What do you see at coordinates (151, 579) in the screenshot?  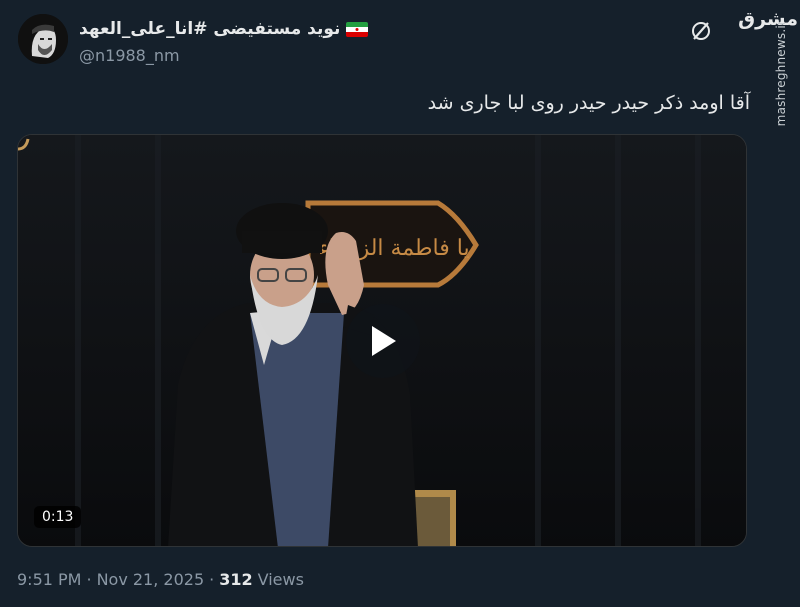 I see `tweet-date: Nov 21, 2025` at bounding box center [151, 579].